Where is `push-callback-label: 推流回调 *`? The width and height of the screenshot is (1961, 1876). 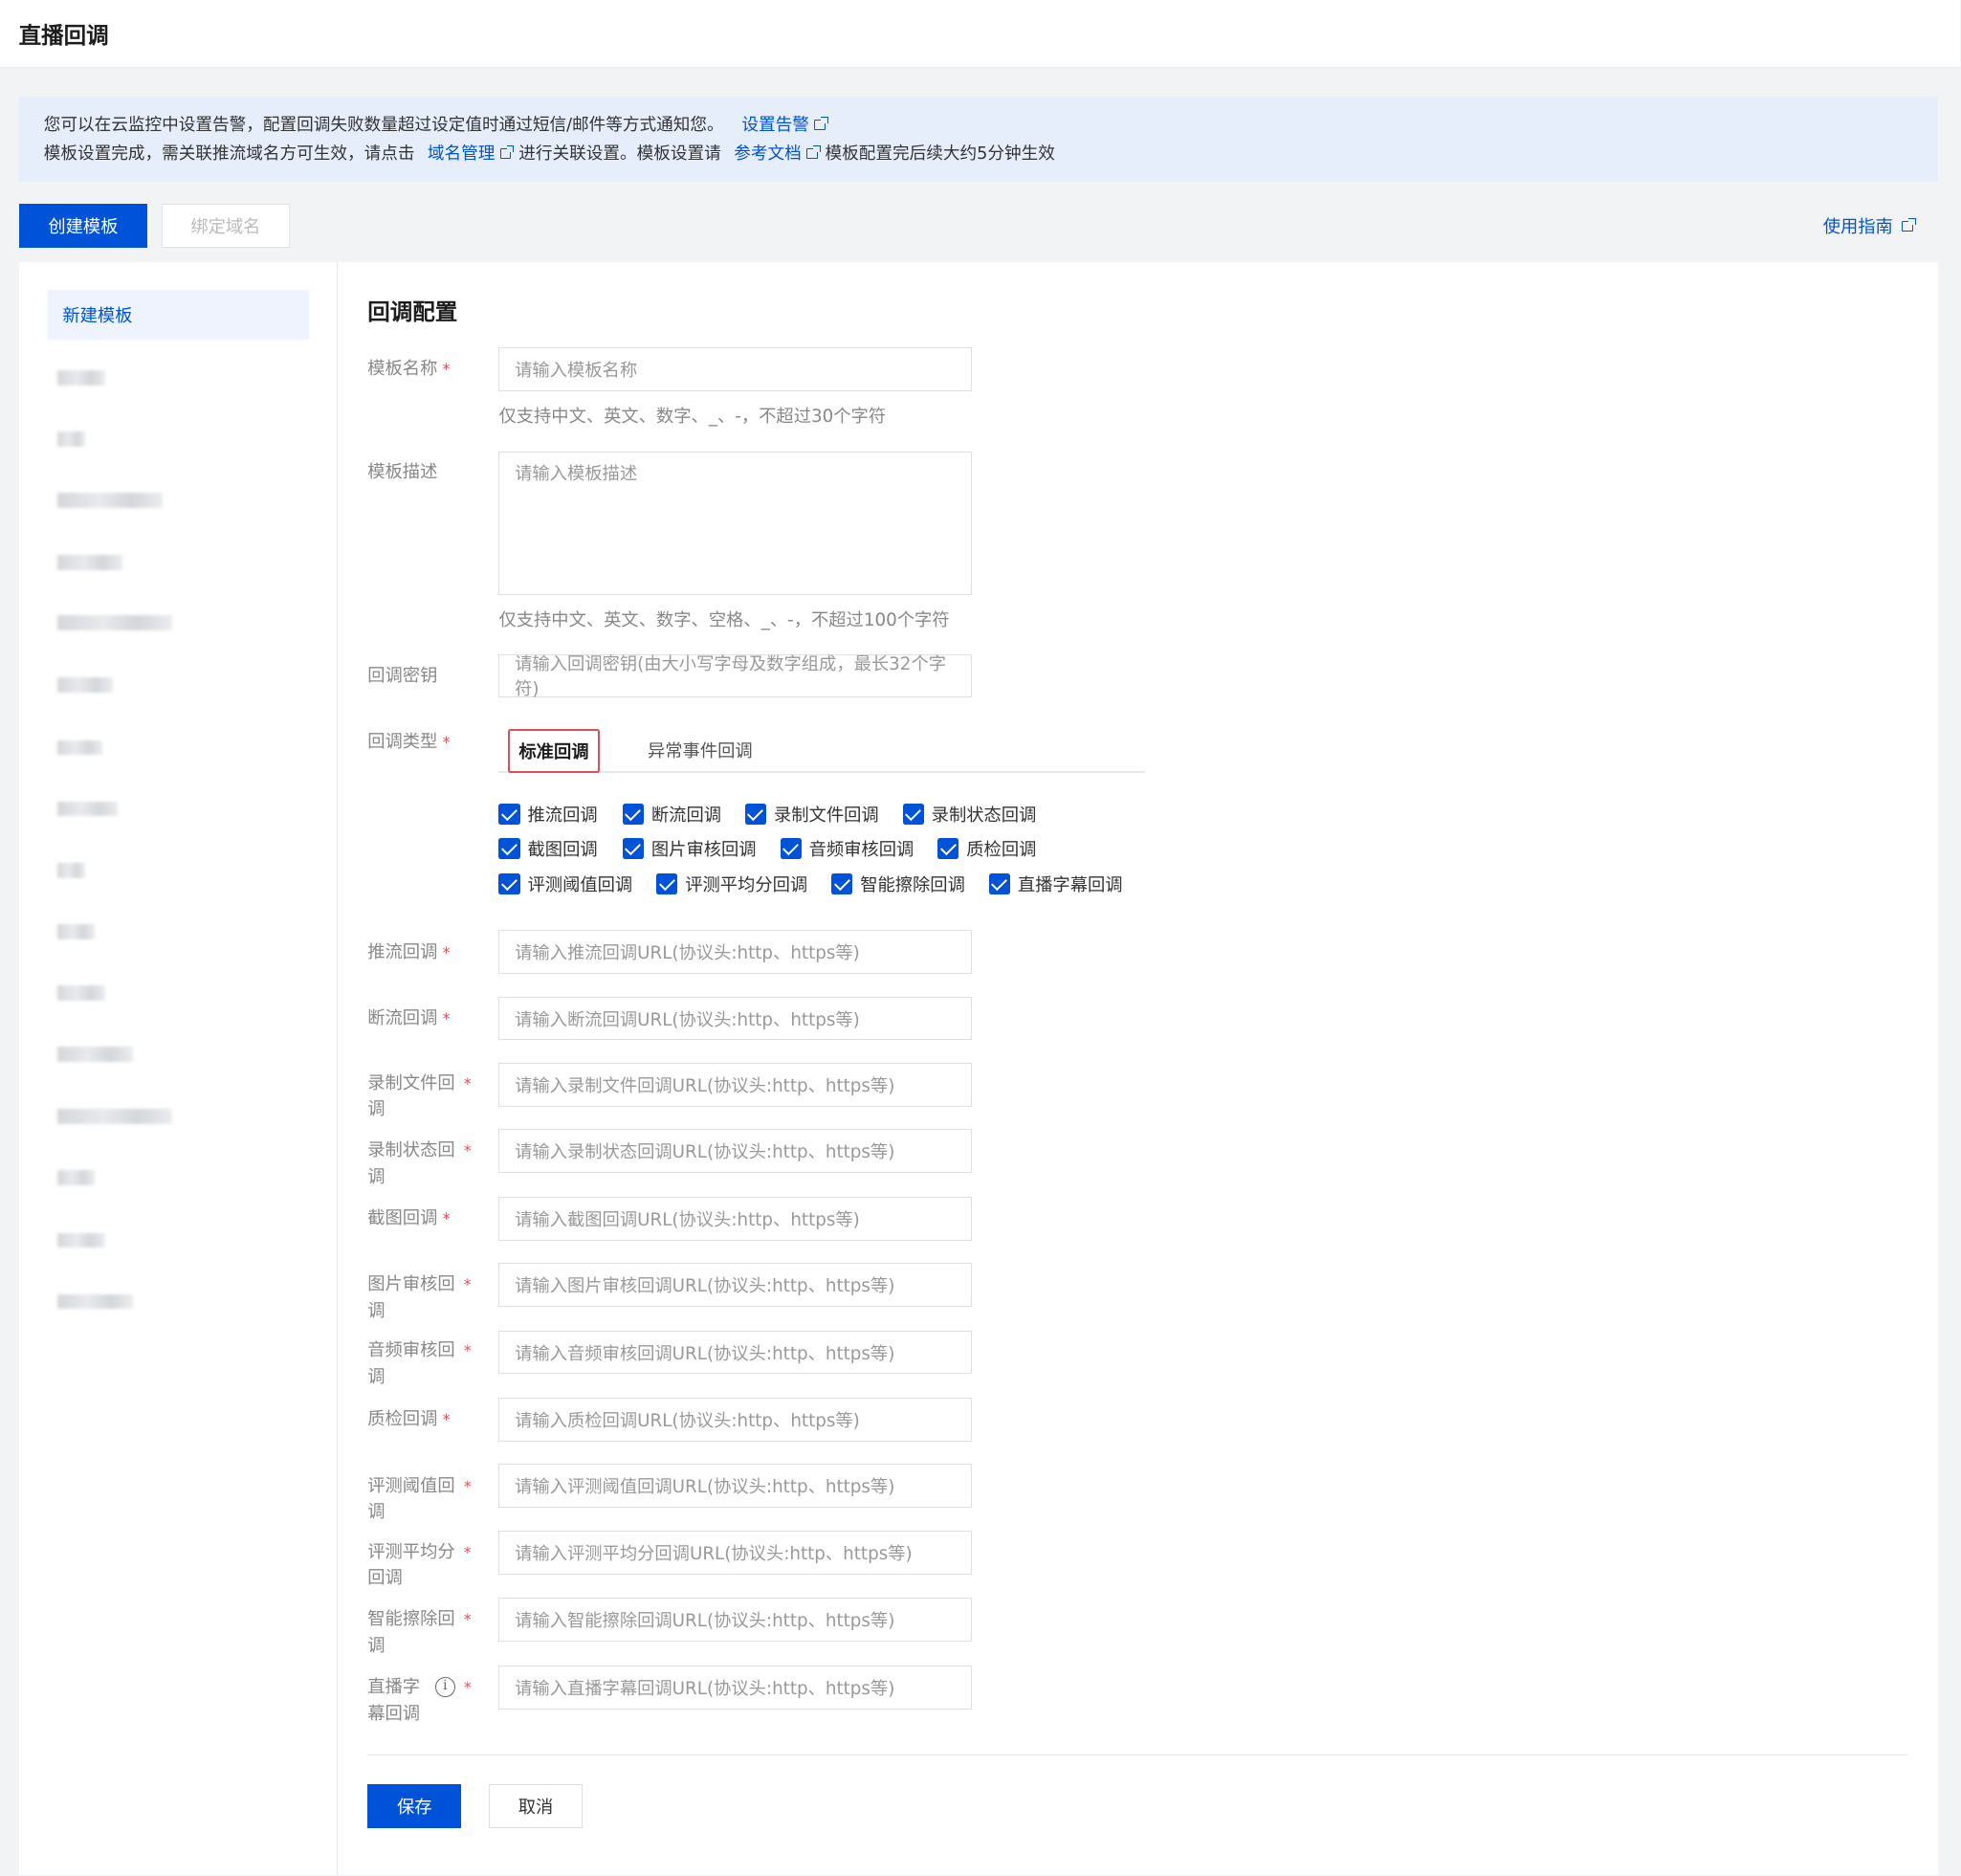 push-callback-label: 推流回调 * is located at coordinates (423, 952).